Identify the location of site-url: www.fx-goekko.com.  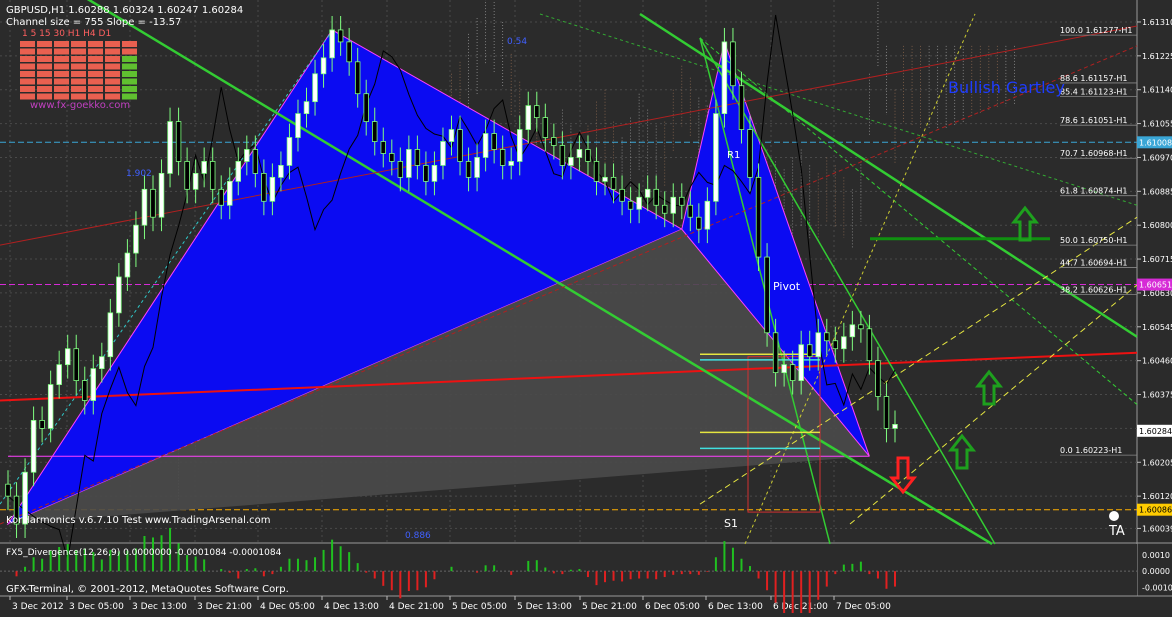
(80, 105).